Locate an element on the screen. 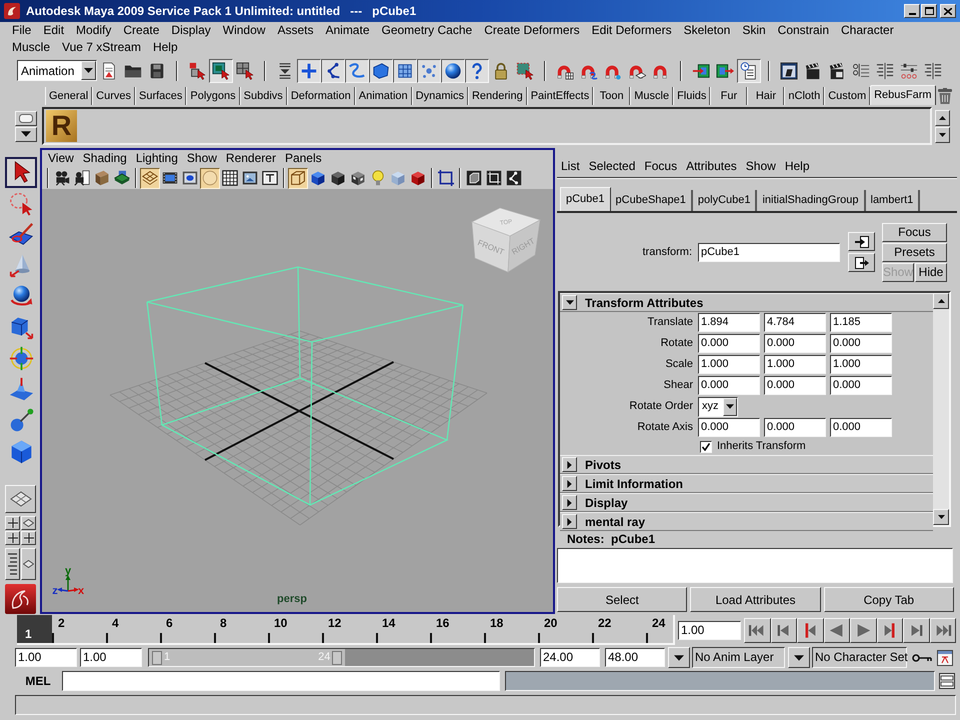 This screenshot has height=720, width=960. character-set-field: No Character Set is located at coordinates (859, 657).